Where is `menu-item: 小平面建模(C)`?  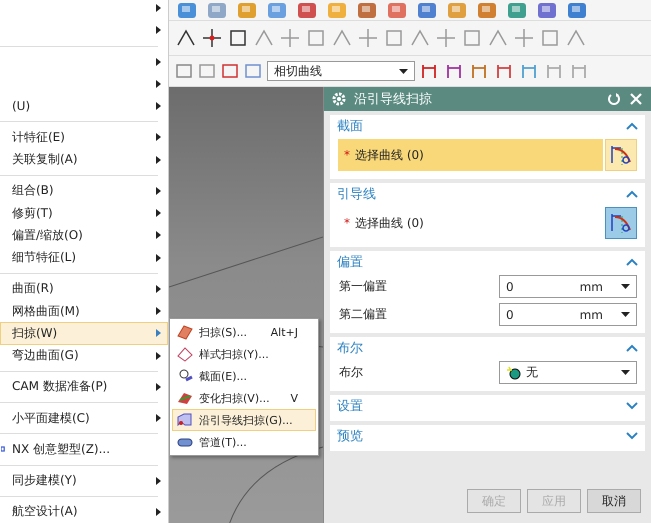 menu-item: 小平面建模(C) is located at coordinates (84, 418).